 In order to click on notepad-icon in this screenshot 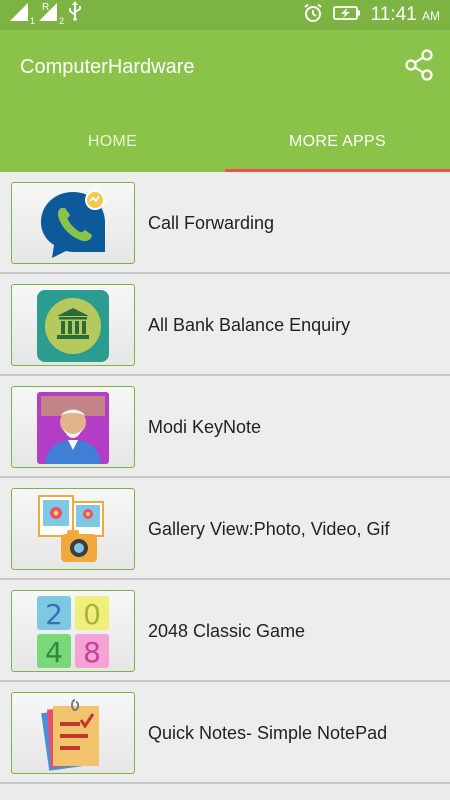, I will do `click(70, 735)`.